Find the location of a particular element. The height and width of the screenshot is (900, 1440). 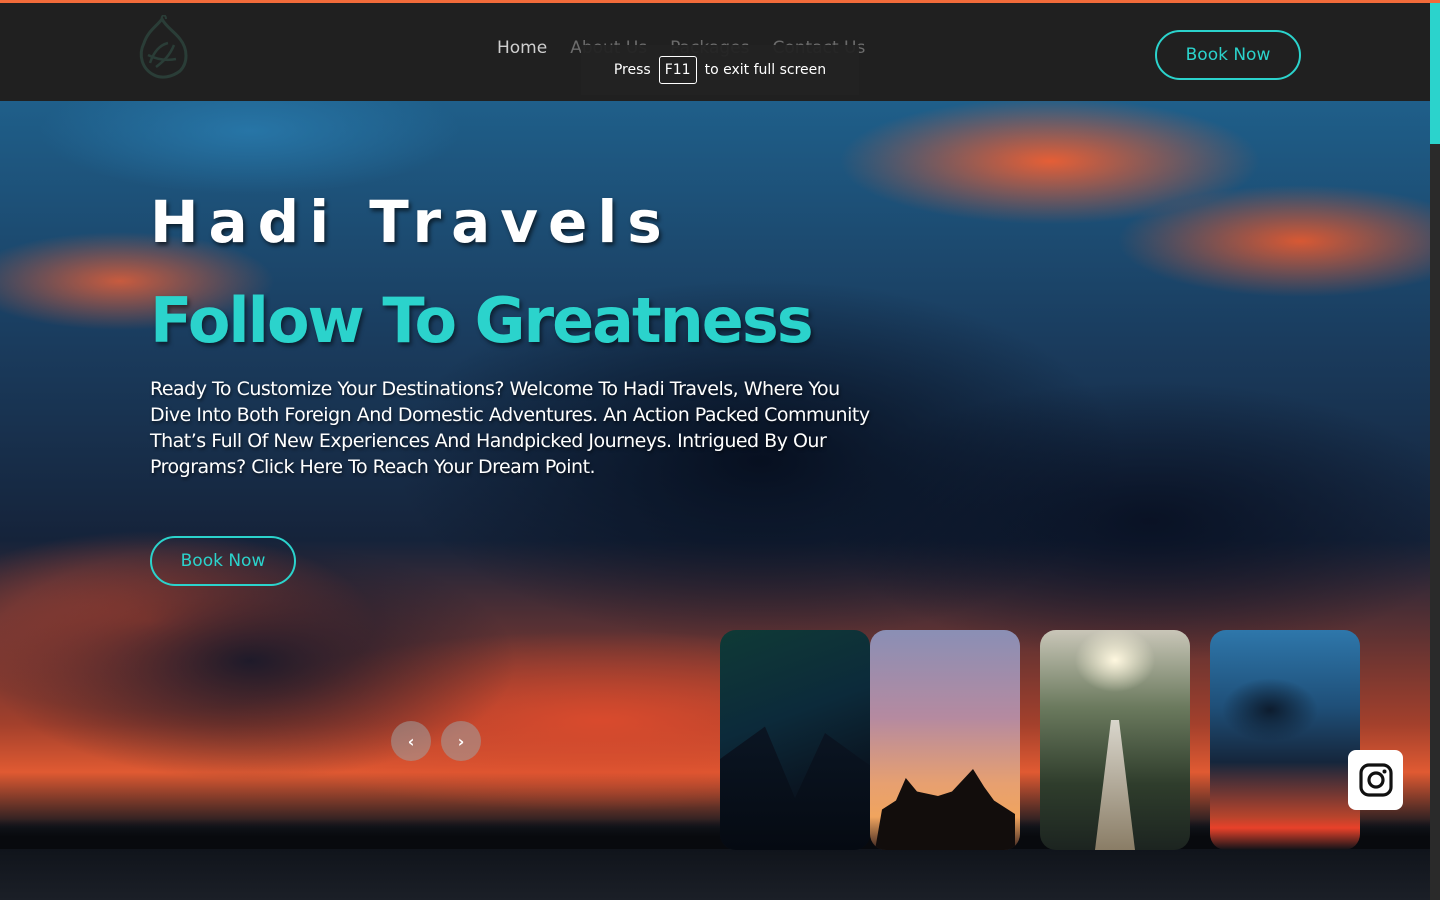

header-book-now-button: Book Now is located at coordinates (1228, 55).